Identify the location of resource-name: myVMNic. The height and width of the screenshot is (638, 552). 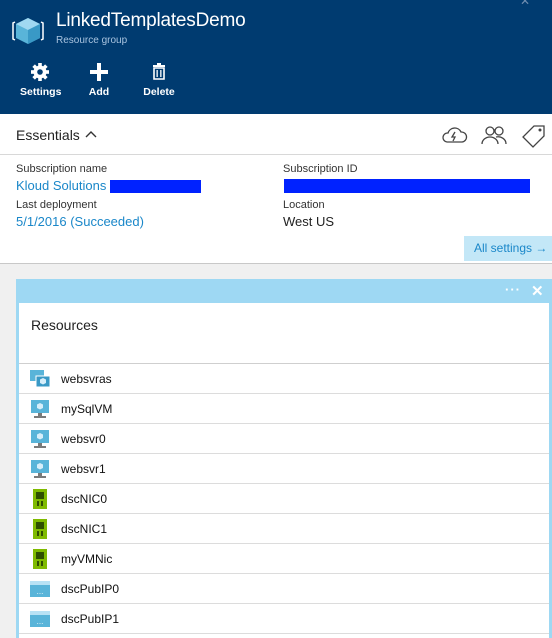
(87, 559).